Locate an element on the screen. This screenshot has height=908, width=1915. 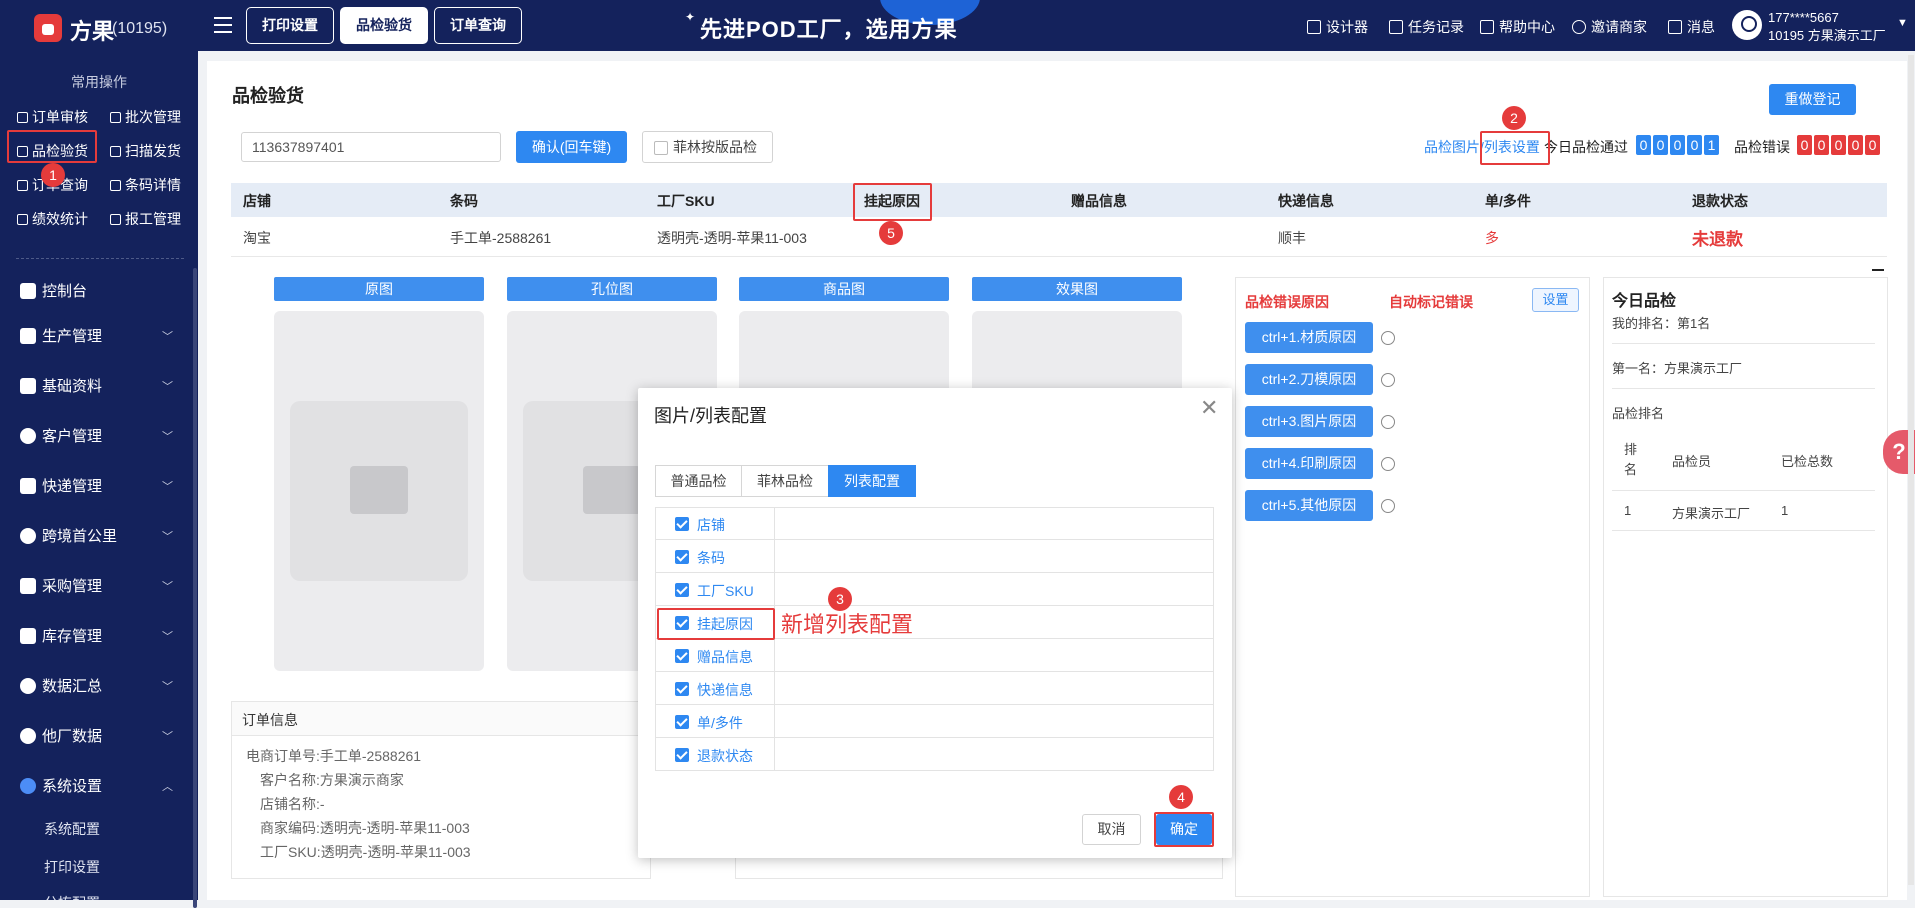
menu-toggle-icon is located at coordinates (223, 25).